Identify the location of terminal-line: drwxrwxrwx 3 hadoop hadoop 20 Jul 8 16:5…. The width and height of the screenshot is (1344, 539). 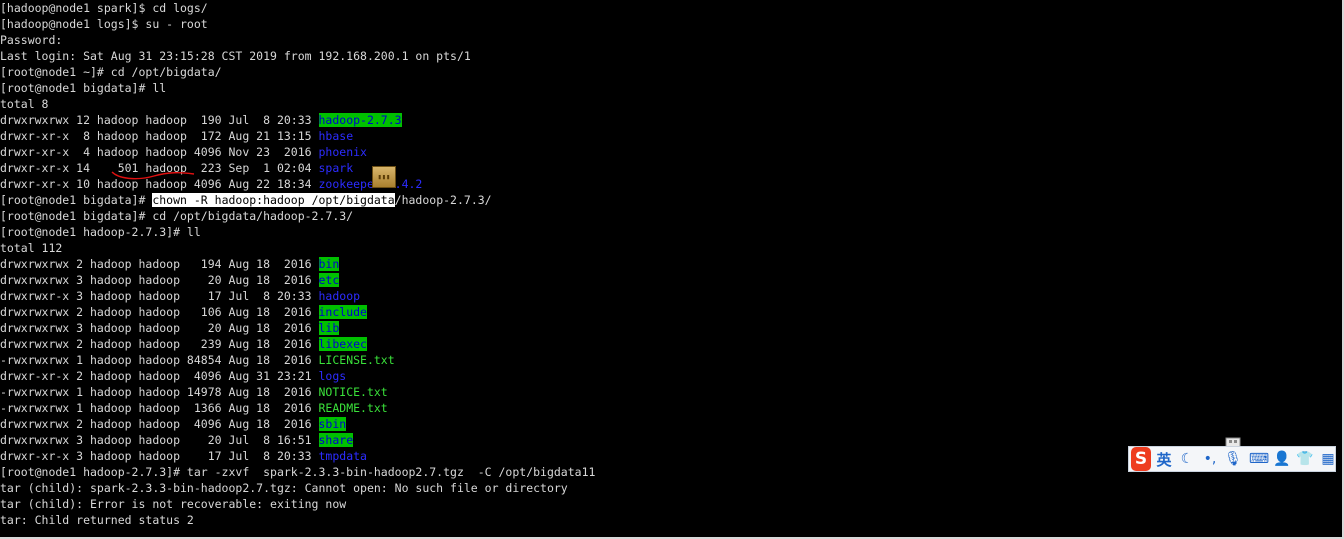
(177, 440).